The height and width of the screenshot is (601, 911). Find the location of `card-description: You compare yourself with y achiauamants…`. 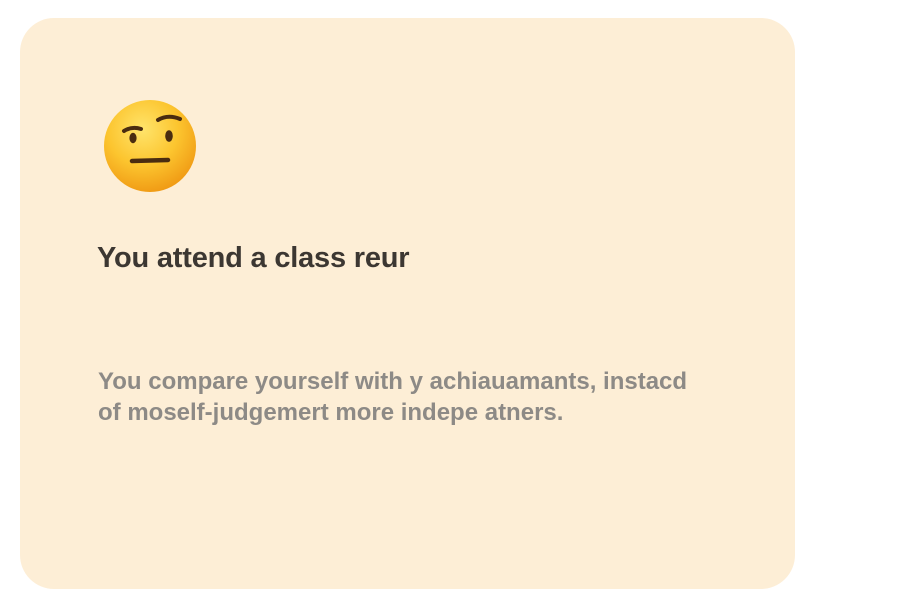

card-description: You compare yourself with y achiauamants… is located at coordinates (393, 397).